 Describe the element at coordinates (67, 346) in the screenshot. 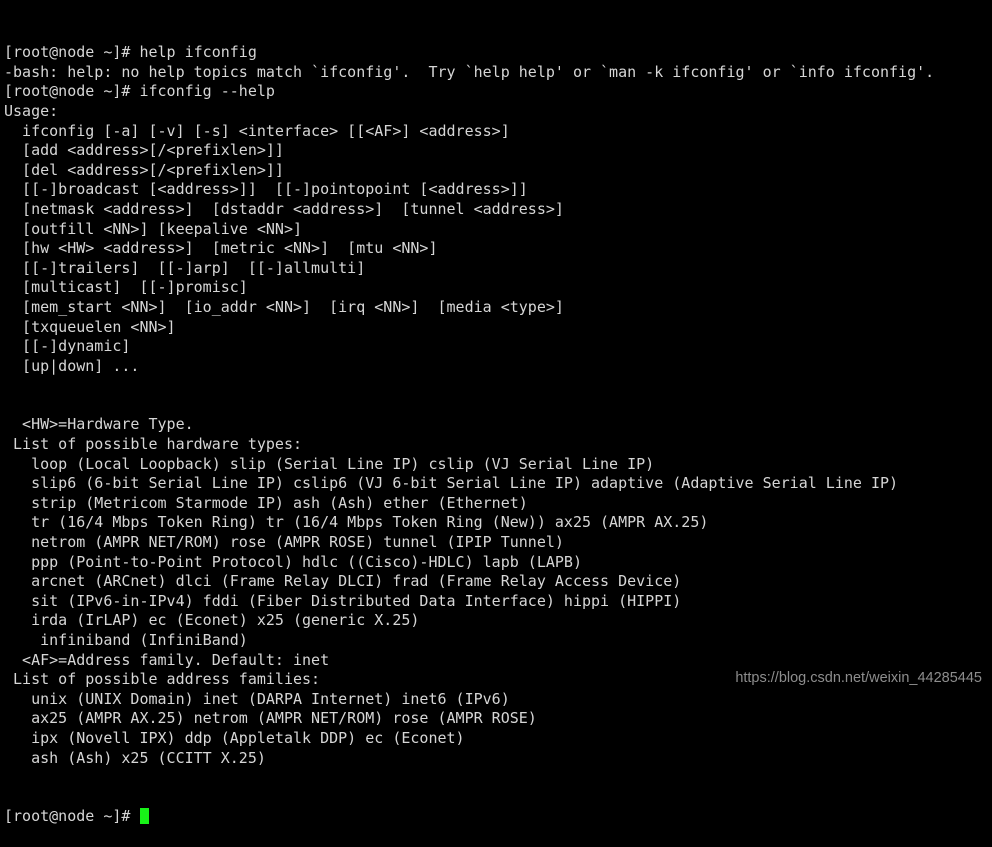

I see `terminal-line: [[-]dynamic]` at that location.